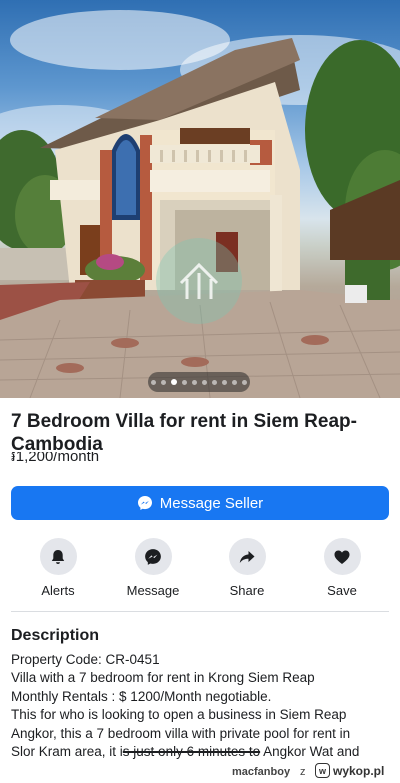 This screenshot has width=400, height=783. I want to click on share-icon-circle, so click(247, 556).